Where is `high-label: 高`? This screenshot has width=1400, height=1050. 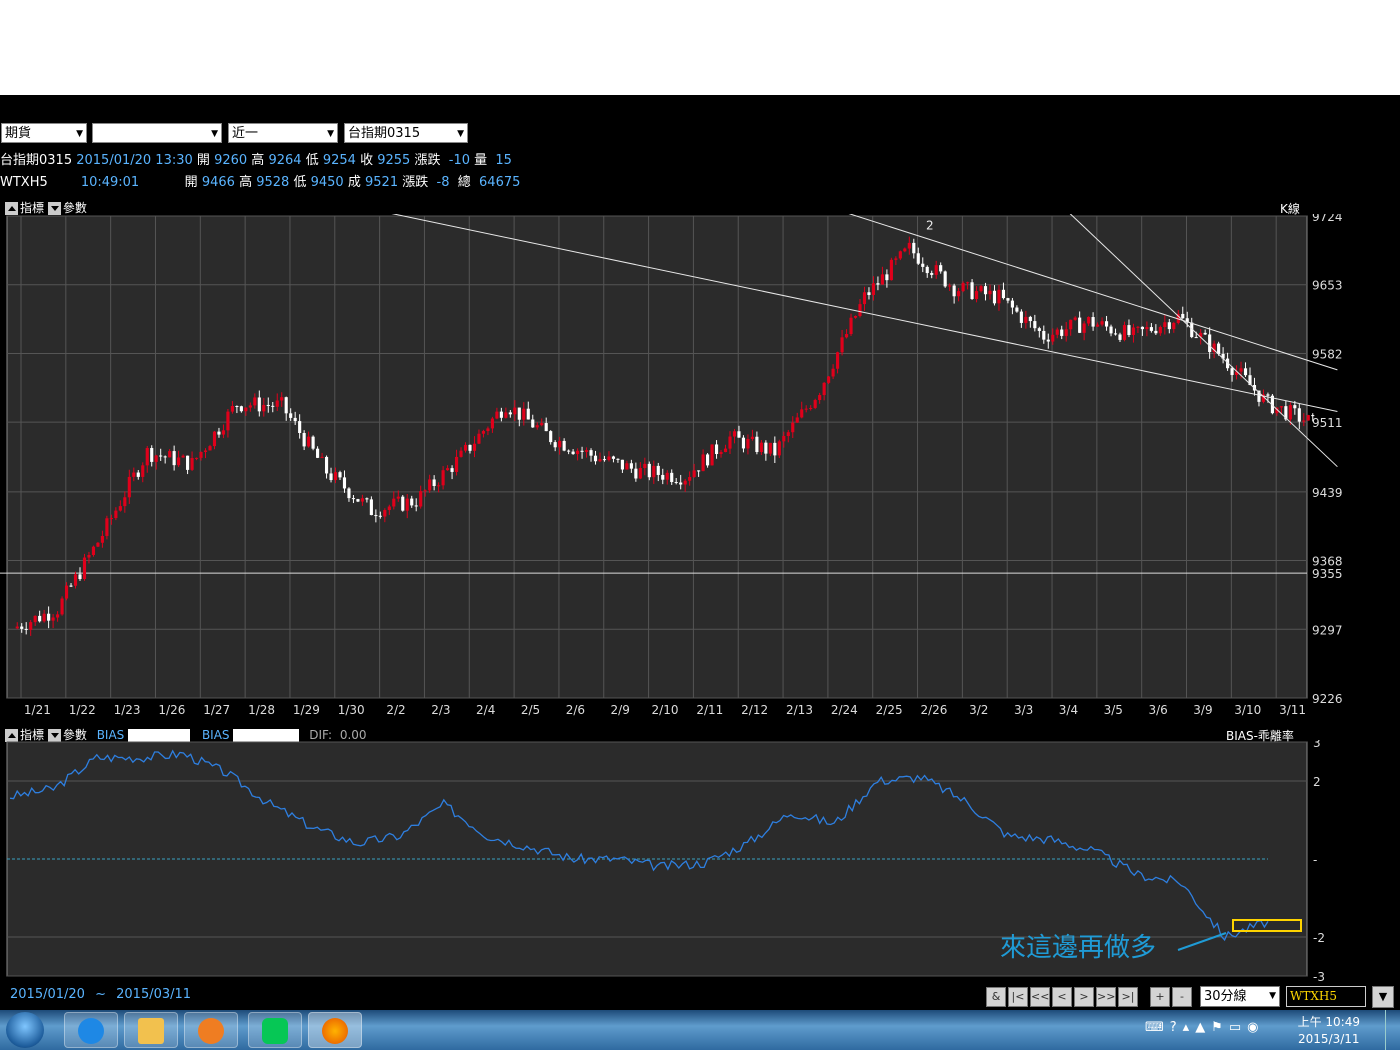
high-label: 高 is located at coordinates (246, 182).